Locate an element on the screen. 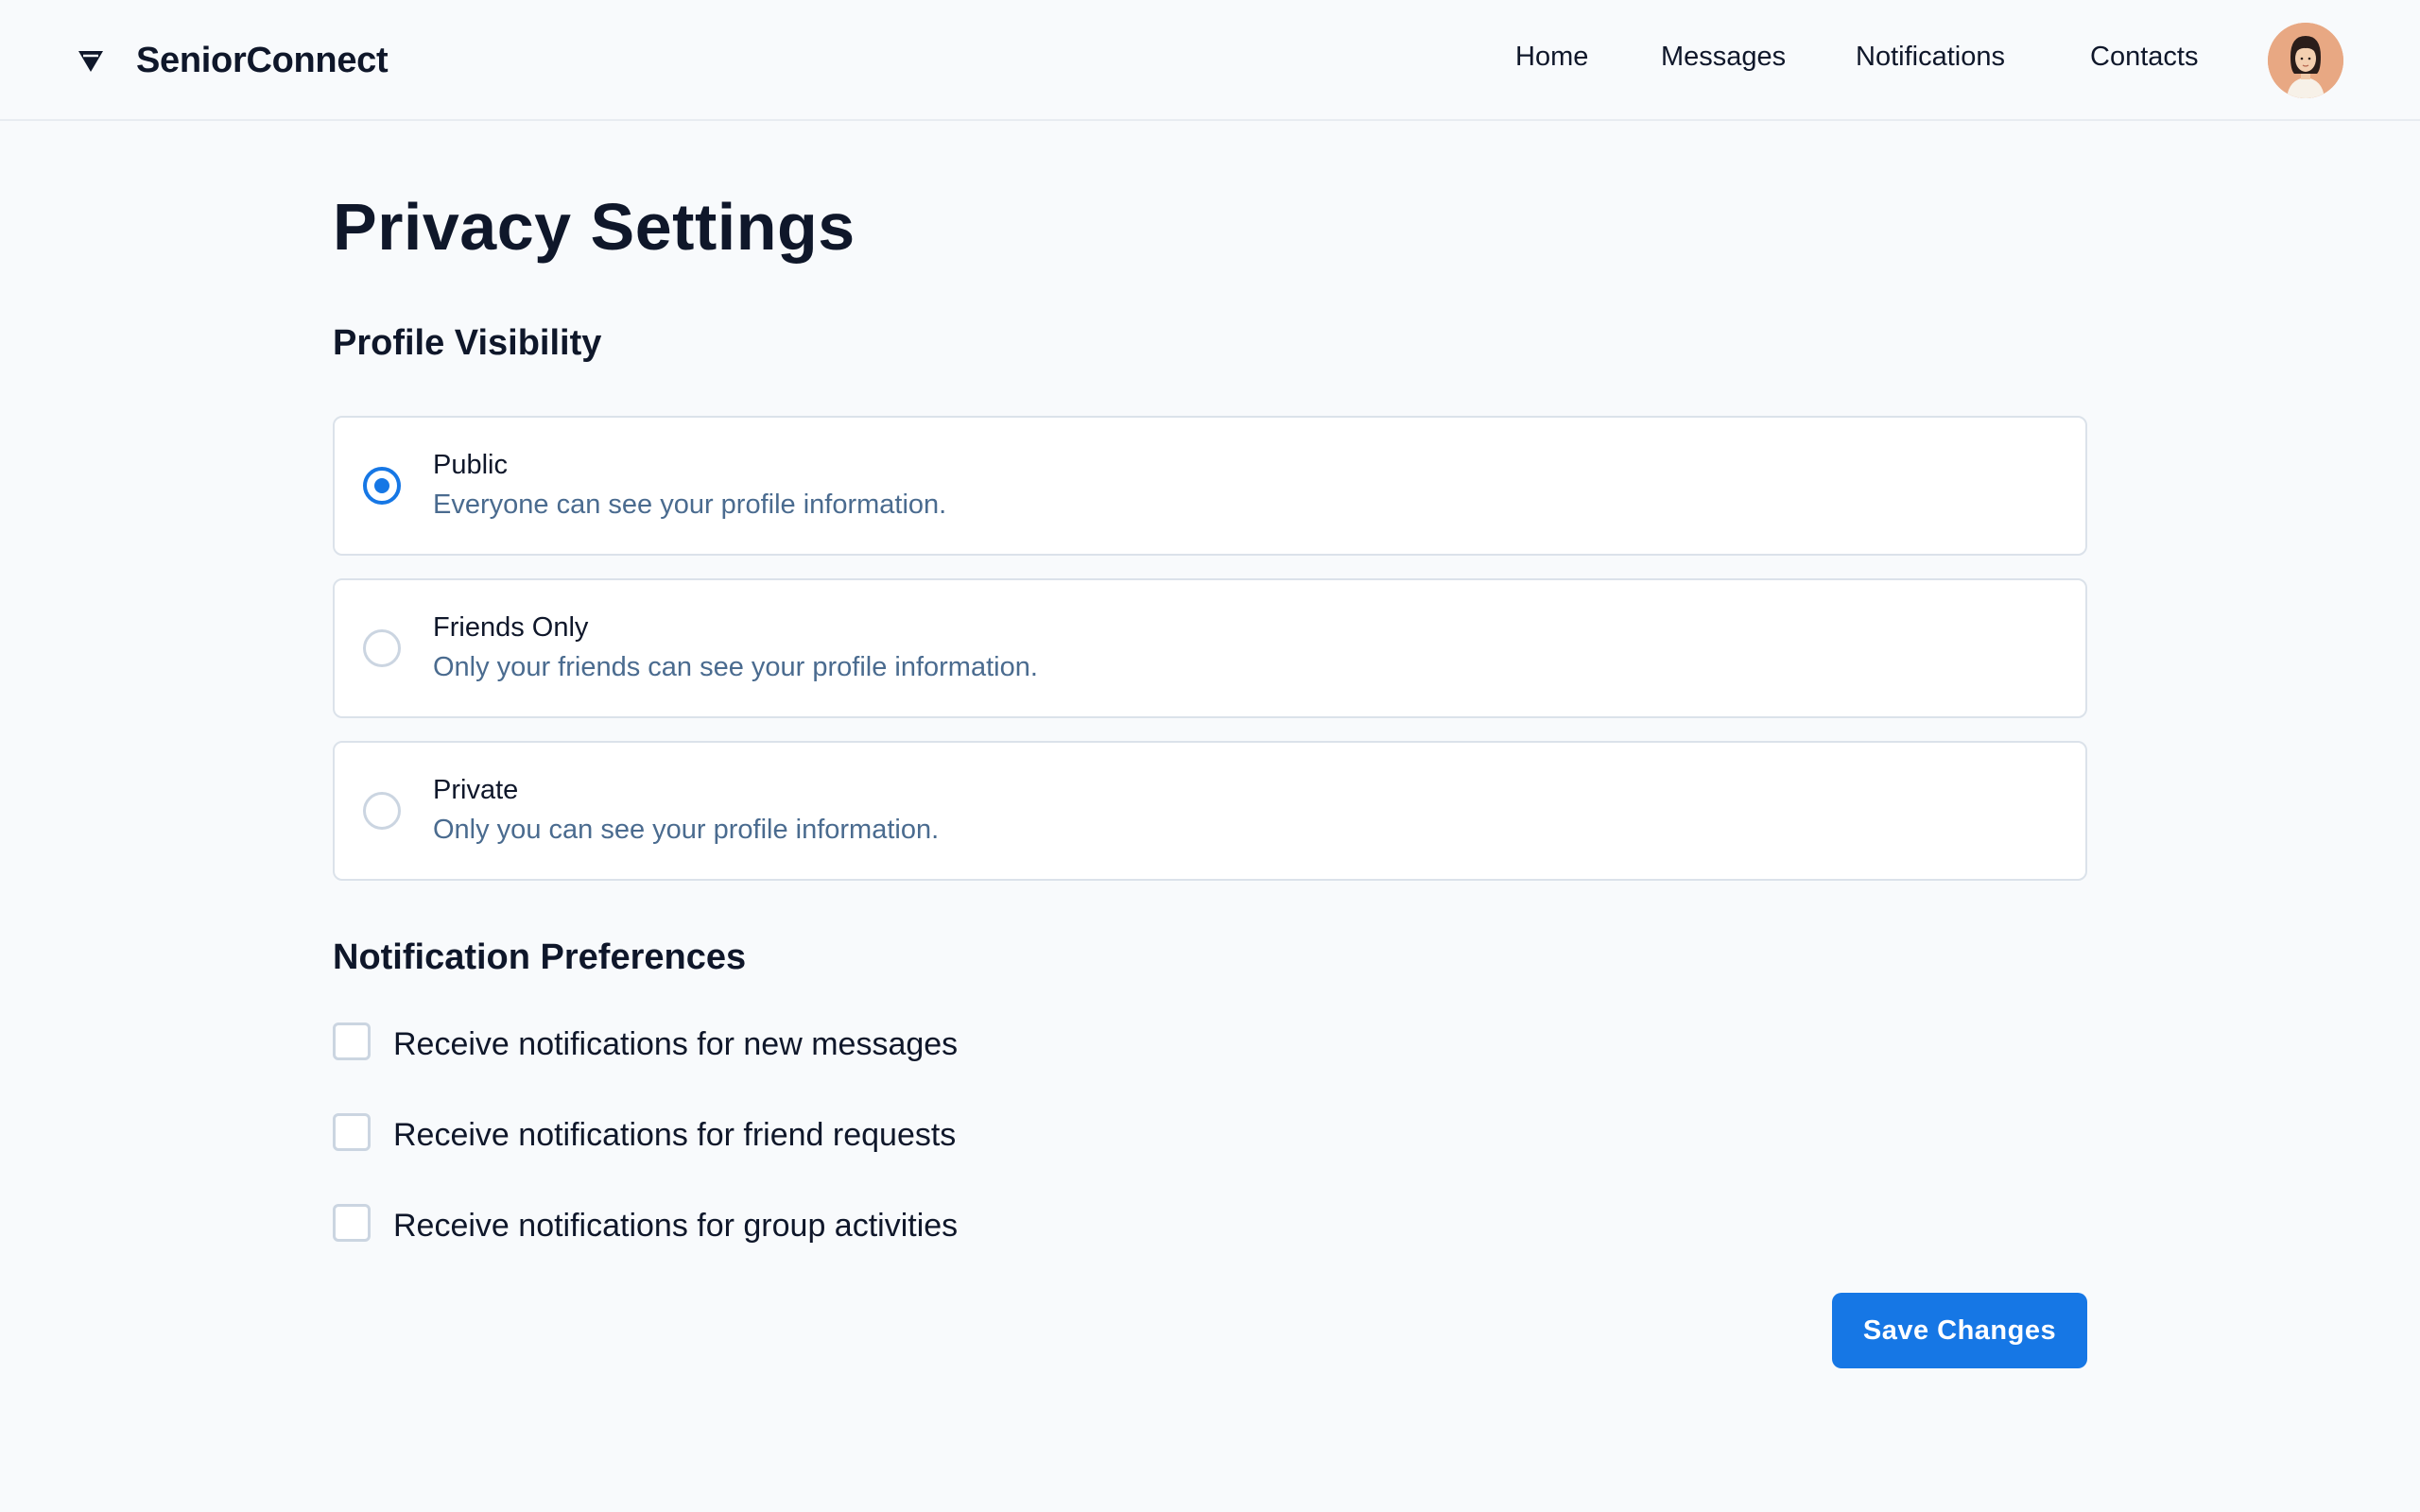 The width and height of the screenshot is (2420, 1512). avatar-portrait-icon is located at coordinates (2305, 60).